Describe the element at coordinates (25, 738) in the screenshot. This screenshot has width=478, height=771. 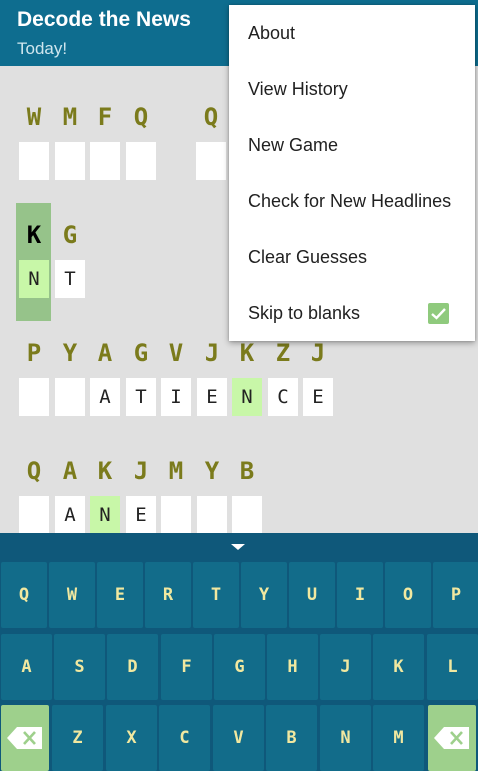
I see `backspace-key-left` at that location.